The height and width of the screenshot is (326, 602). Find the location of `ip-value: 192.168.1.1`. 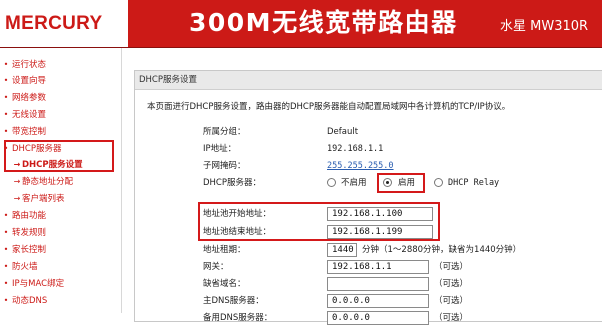

ip-value: 192.168.1.1 is located at coordinates (355, 149).